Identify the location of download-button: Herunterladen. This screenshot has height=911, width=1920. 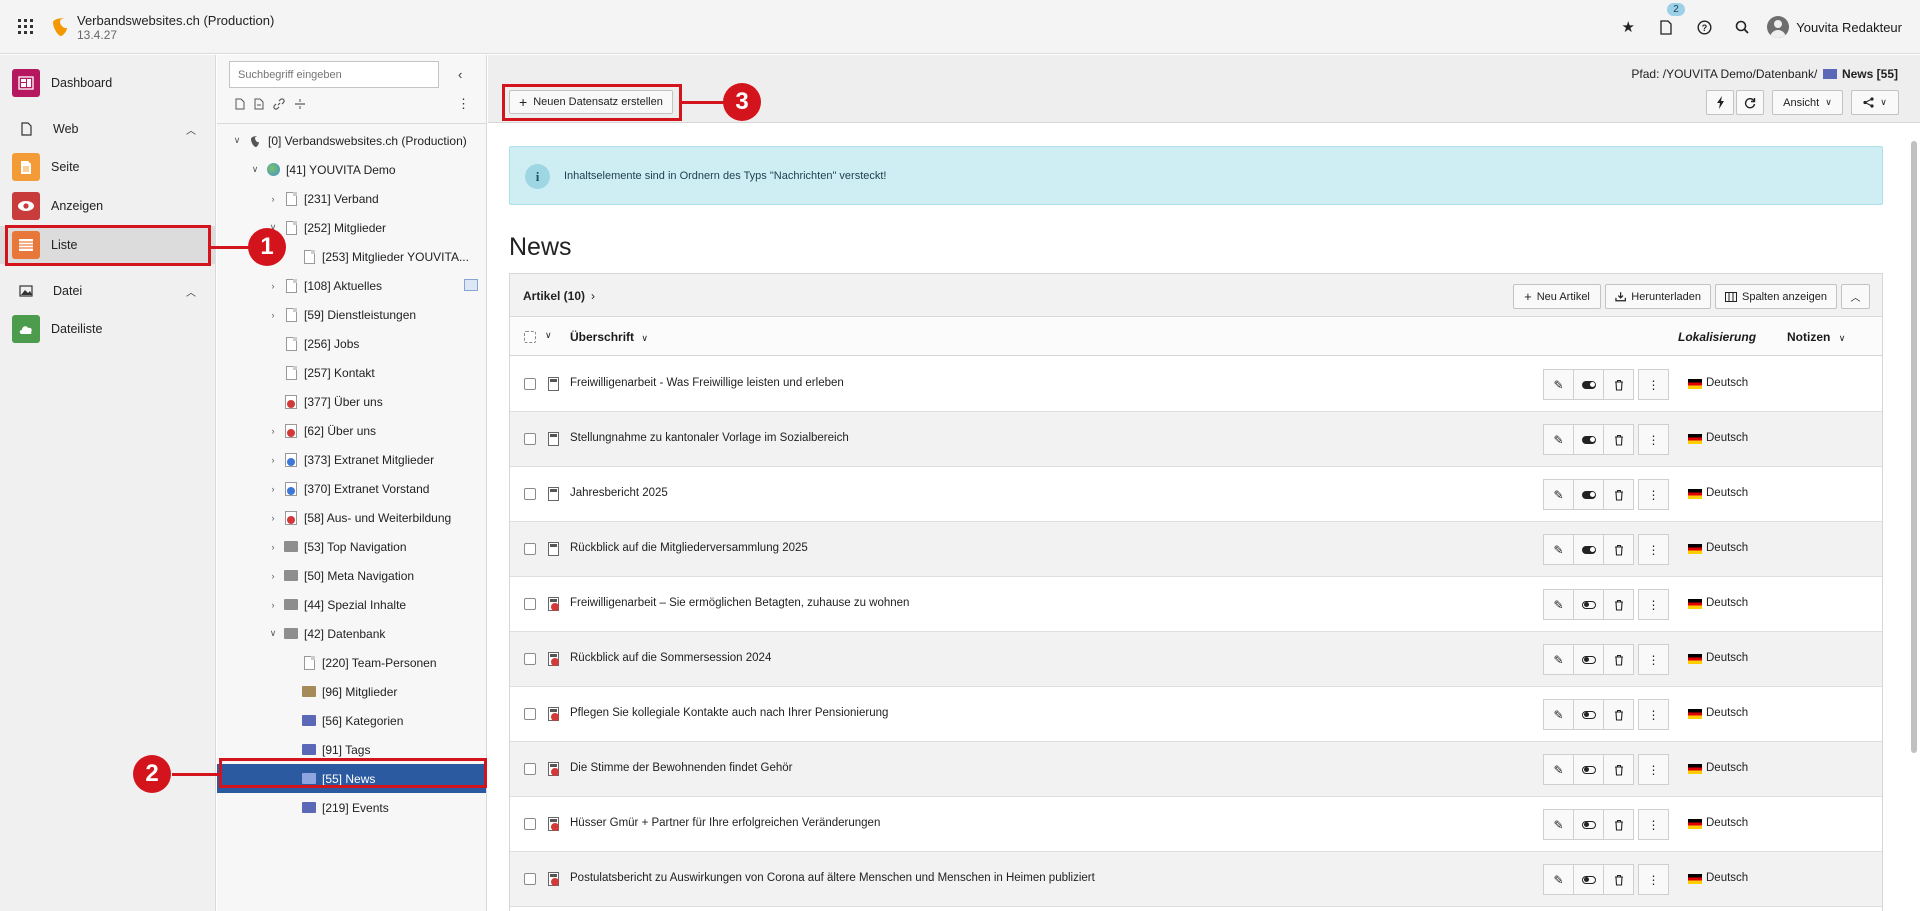
(1658, 296).